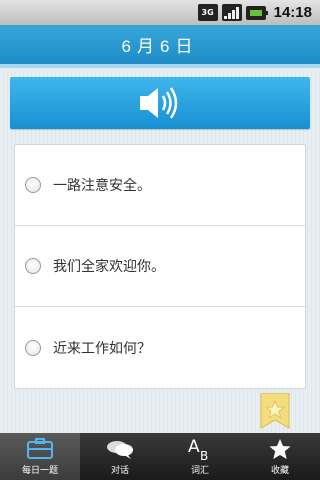  Describe the element at coordinates (194, 447) in the screenshot. I see `svg-text: A` at that location.